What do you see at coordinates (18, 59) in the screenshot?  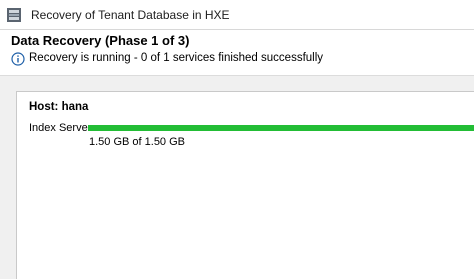 I see `info-icon` at bounding box center [18, 59].